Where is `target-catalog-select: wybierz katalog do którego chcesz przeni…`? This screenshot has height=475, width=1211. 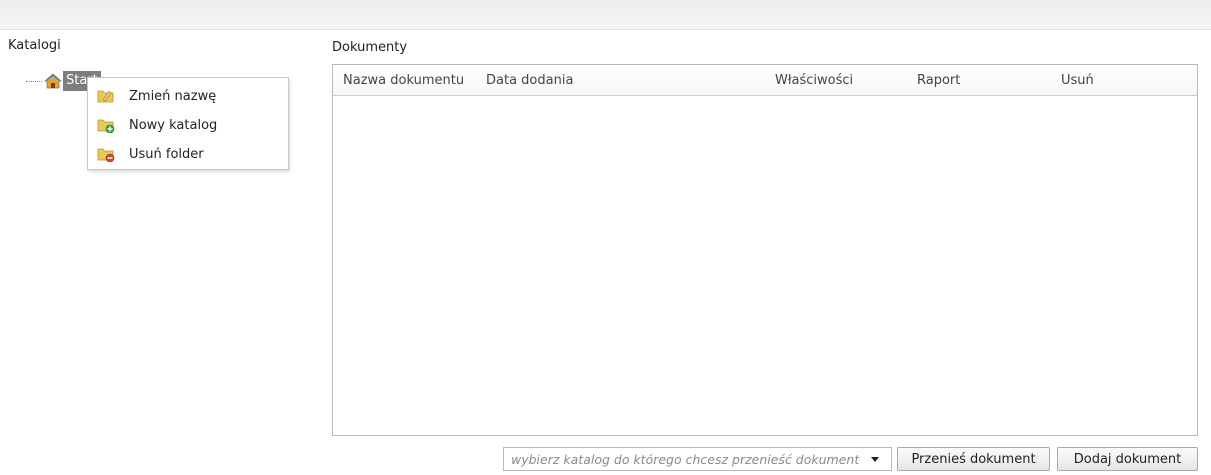 target-catalog-select: wybierz katalog do którego chcesz przeni… is located at coordinates (697, 459).